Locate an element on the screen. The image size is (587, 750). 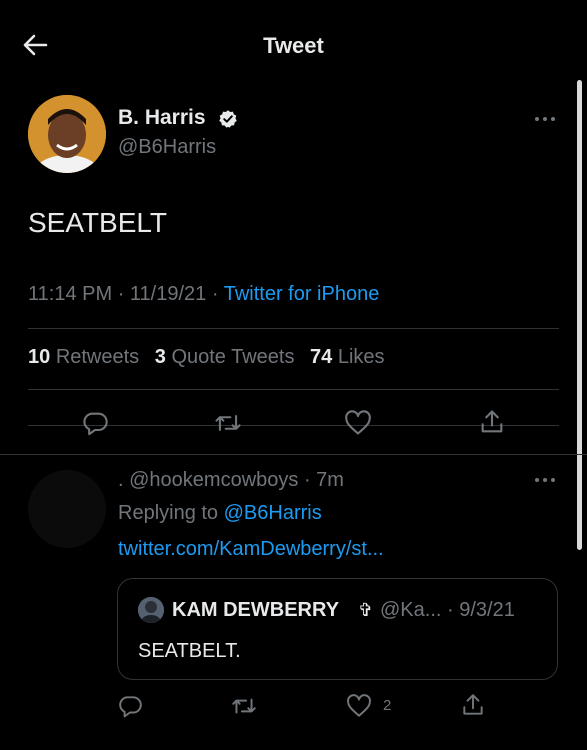
share-icon is located at coordinates (492, 422).